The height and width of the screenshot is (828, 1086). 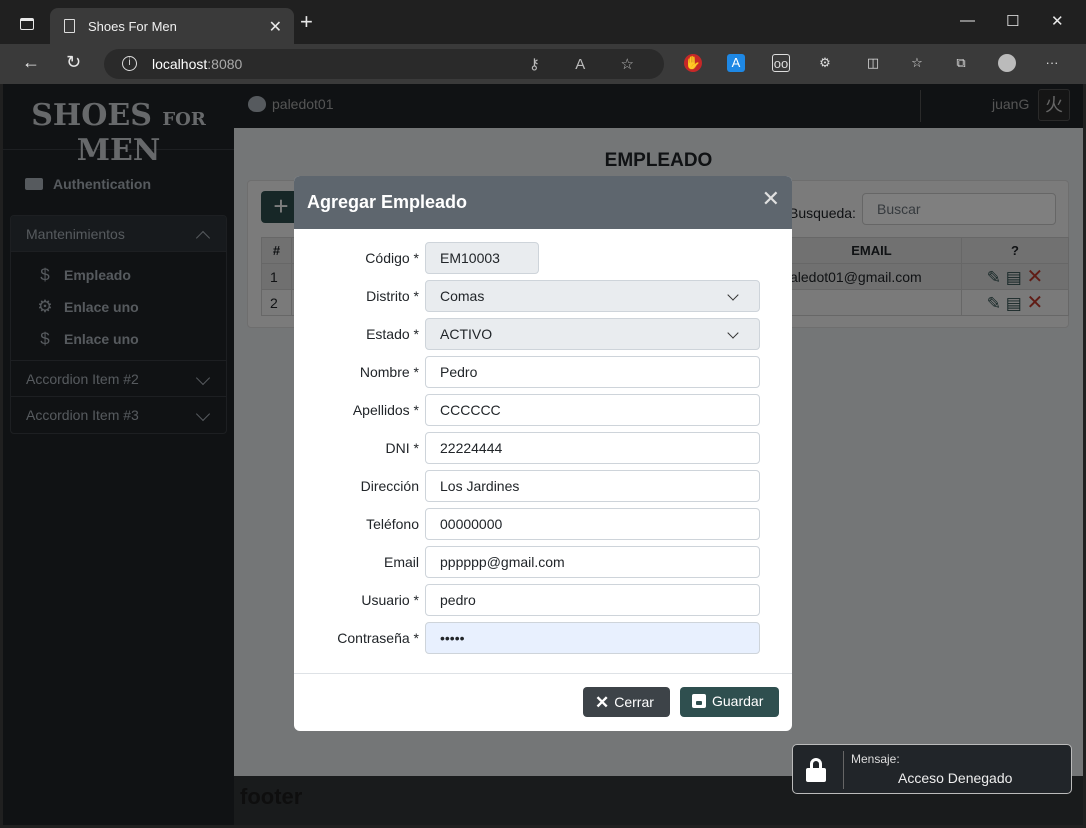 What do you see at coordinates (402, 448) in the screenshot?
I see `dni-label: DNI *` at bounding box center [402, 448].